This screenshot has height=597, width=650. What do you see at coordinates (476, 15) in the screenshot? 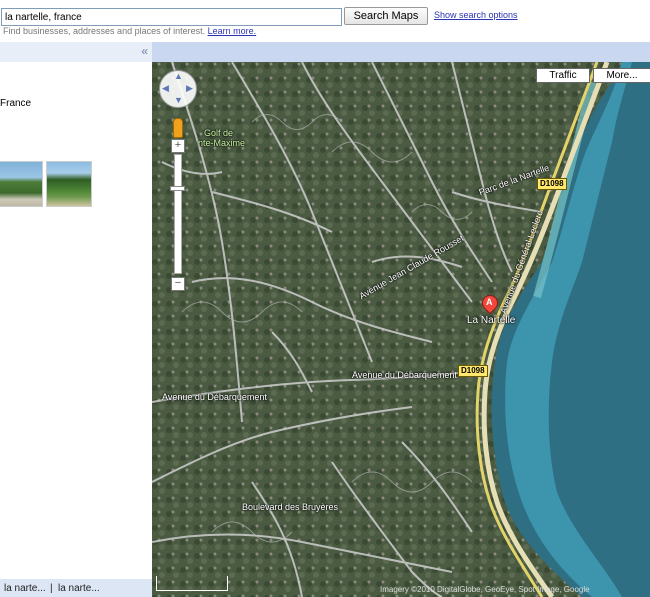
I see `show-search-options-link: Show search options` at bounding box center [476, 15].